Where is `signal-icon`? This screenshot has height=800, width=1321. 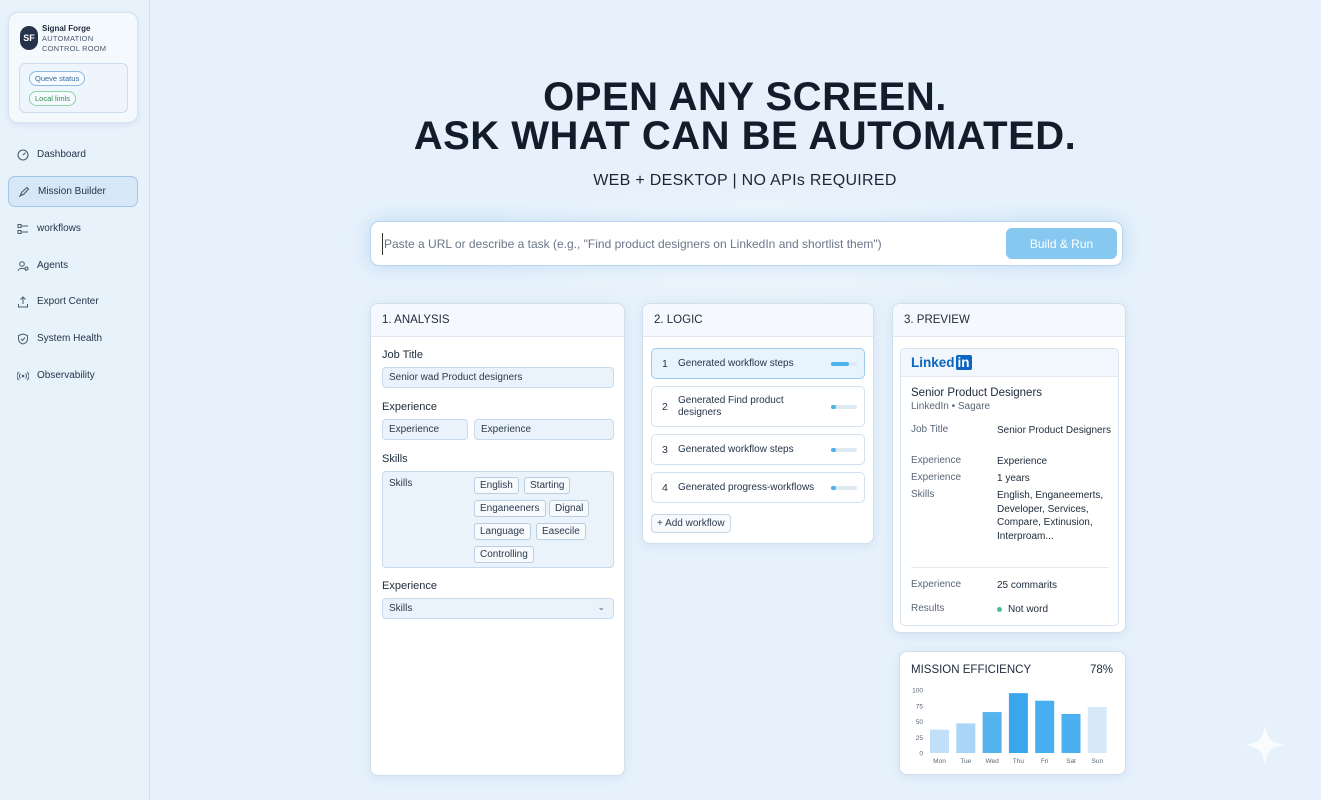
signal-icon is located at coordinates (23, 376).